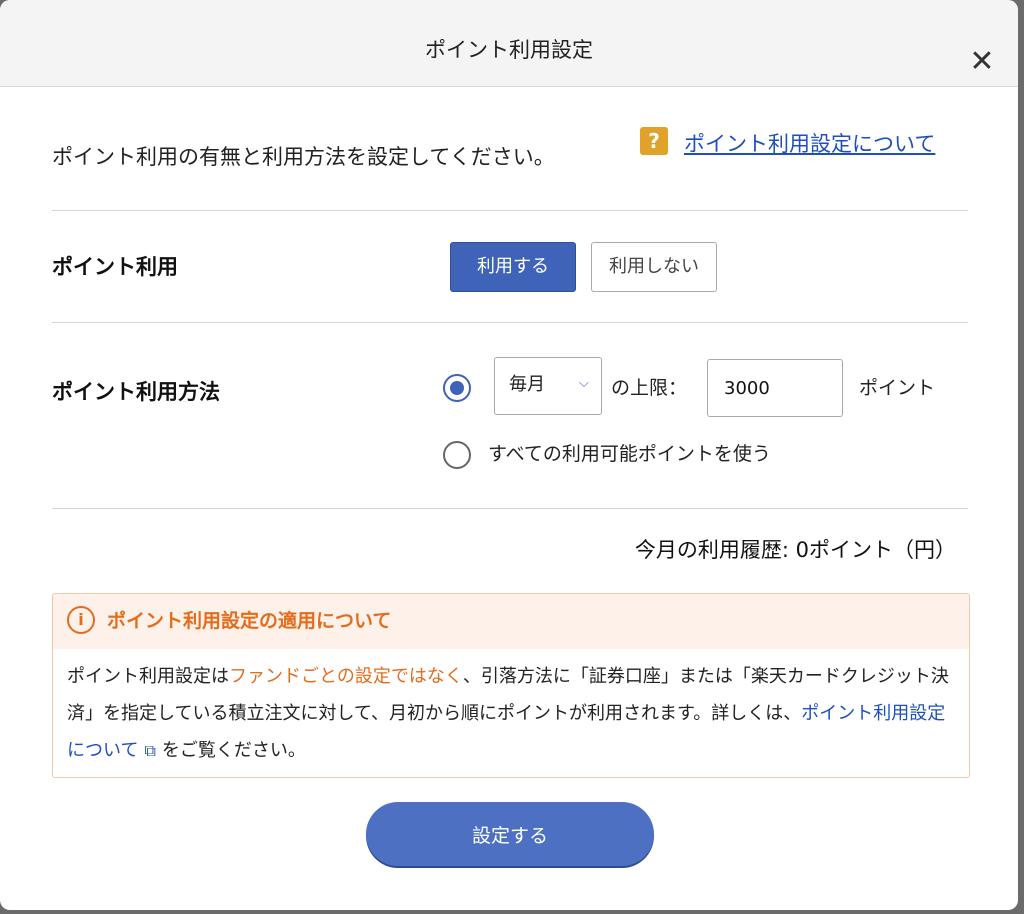  I want to click on modal-title: ポイント利用設定, so click(509, 50).